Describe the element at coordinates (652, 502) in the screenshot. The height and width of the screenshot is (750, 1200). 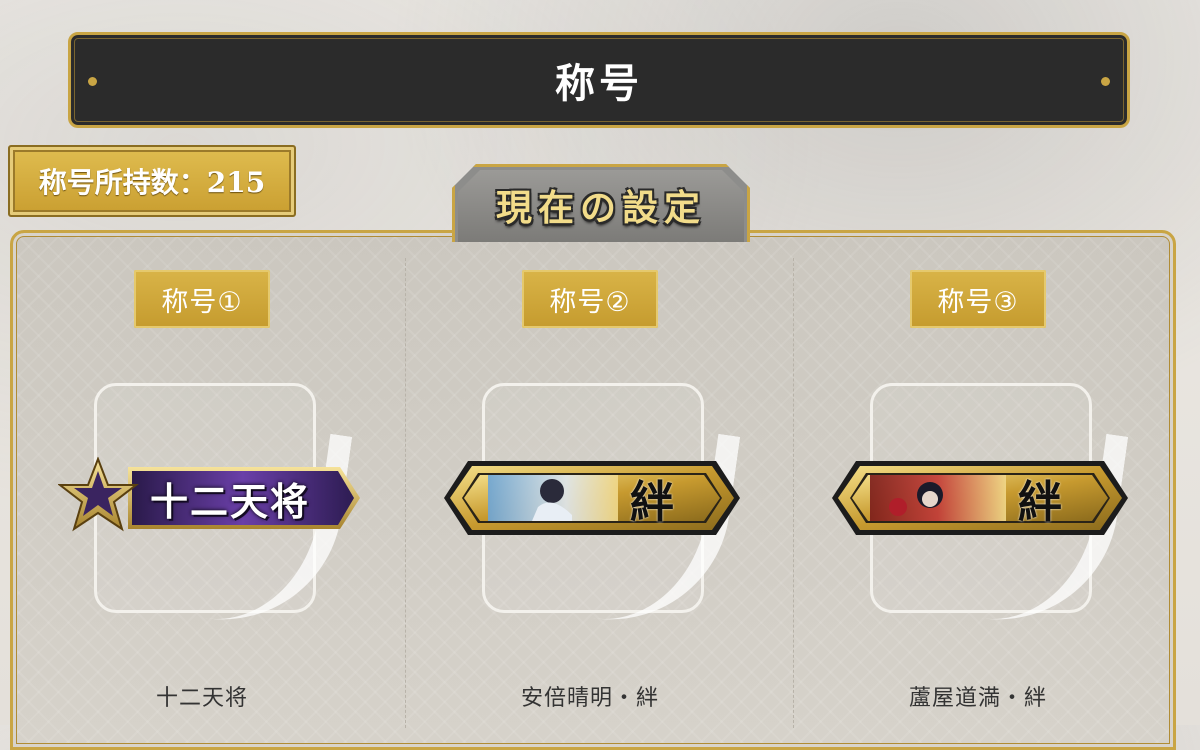
I see `title-plate-text-2: 絆` at that location.